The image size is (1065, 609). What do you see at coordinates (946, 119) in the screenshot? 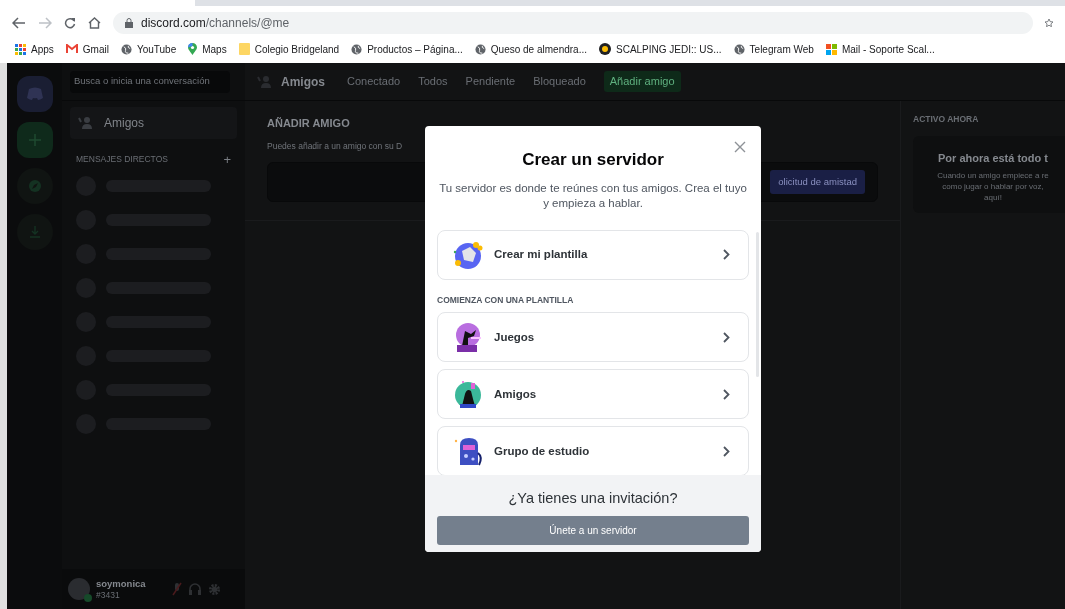
I see `section-title: ACTIVO AHORA` at bounding box center [946, 119].